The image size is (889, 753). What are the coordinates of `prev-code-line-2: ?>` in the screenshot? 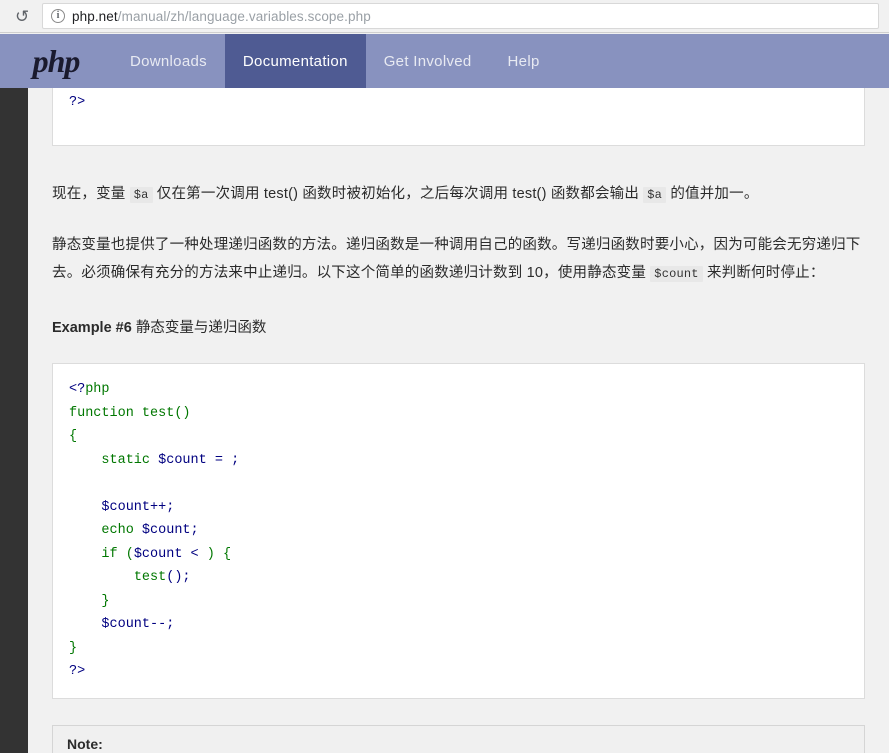 It's located at (77, 102).